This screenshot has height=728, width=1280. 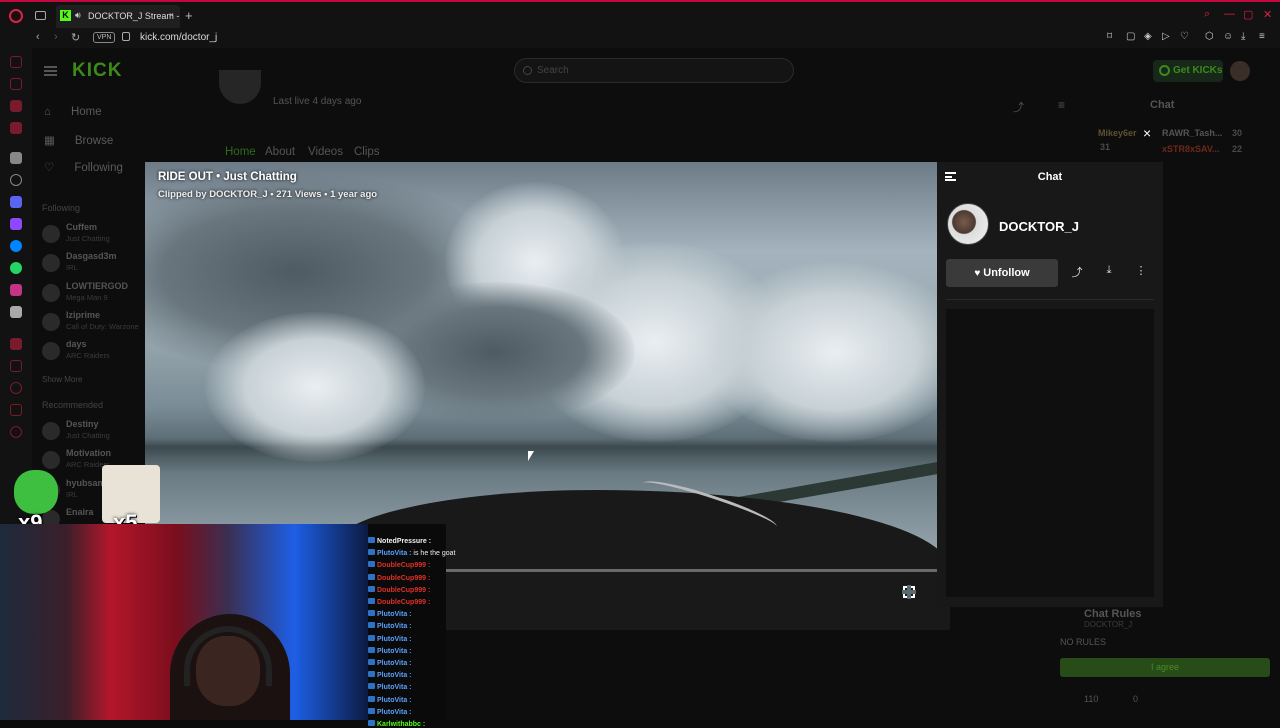 I want to click on nav-browse: ▦ Browse, so click(x=78, y=140).